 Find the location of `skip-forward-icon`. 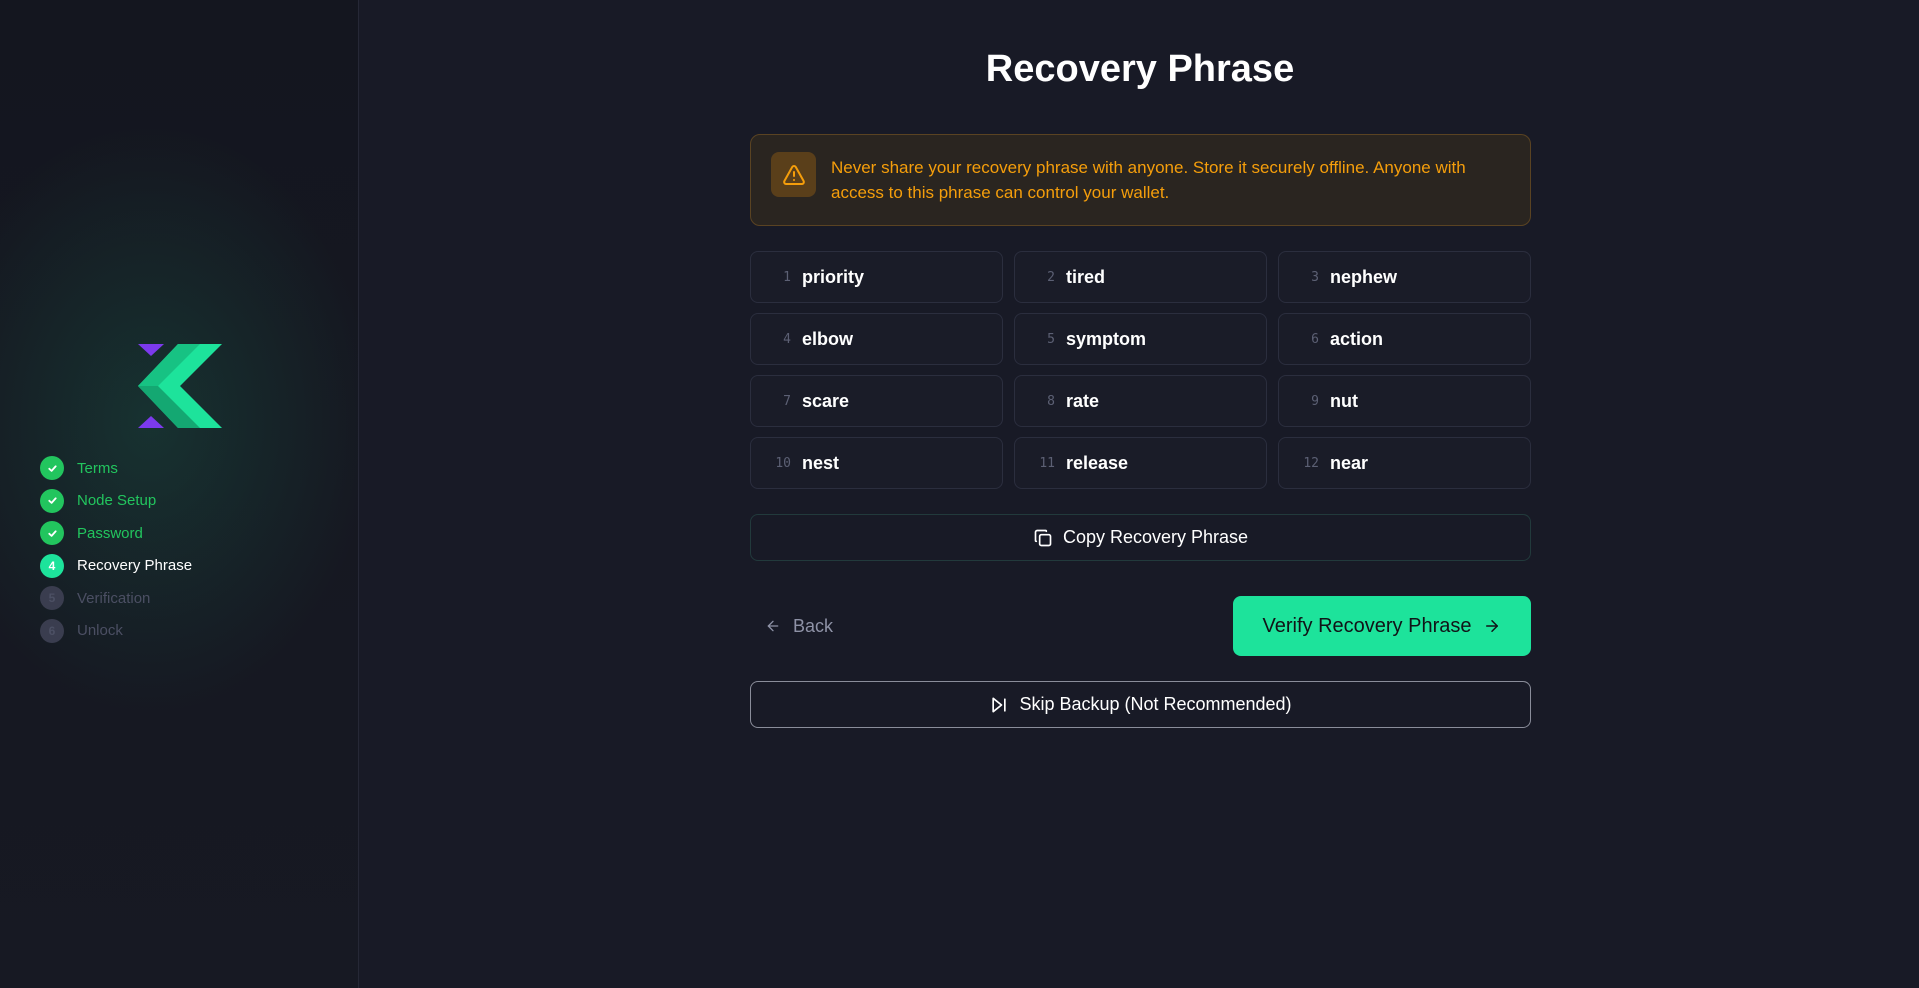

skip-forward-icon is located at coordinates (999, 704).